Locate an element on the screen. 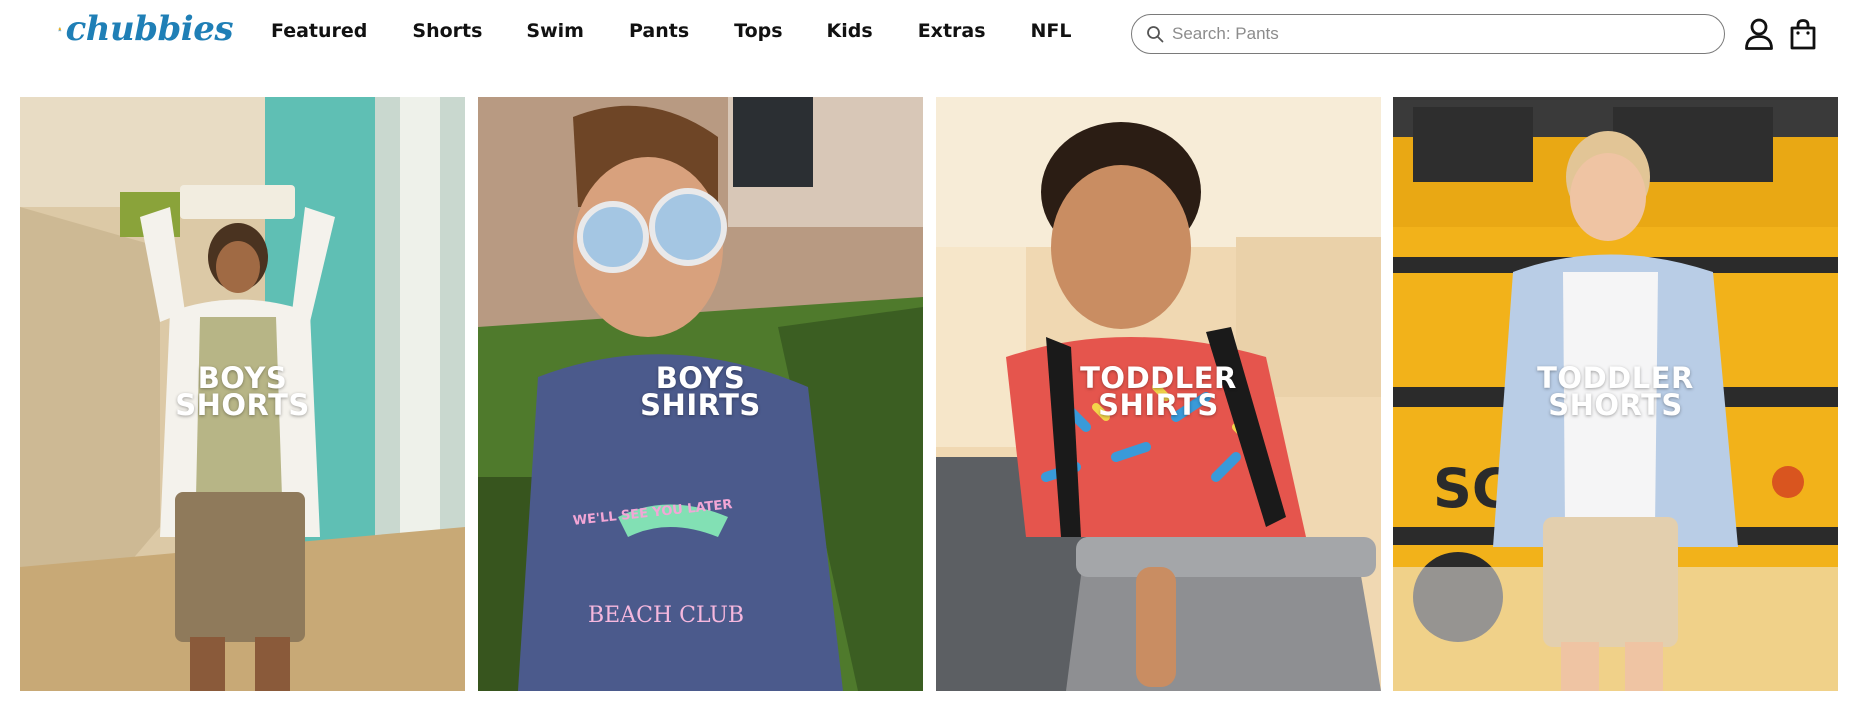  brand-name: chubbies is located at coordinates (149, 29).